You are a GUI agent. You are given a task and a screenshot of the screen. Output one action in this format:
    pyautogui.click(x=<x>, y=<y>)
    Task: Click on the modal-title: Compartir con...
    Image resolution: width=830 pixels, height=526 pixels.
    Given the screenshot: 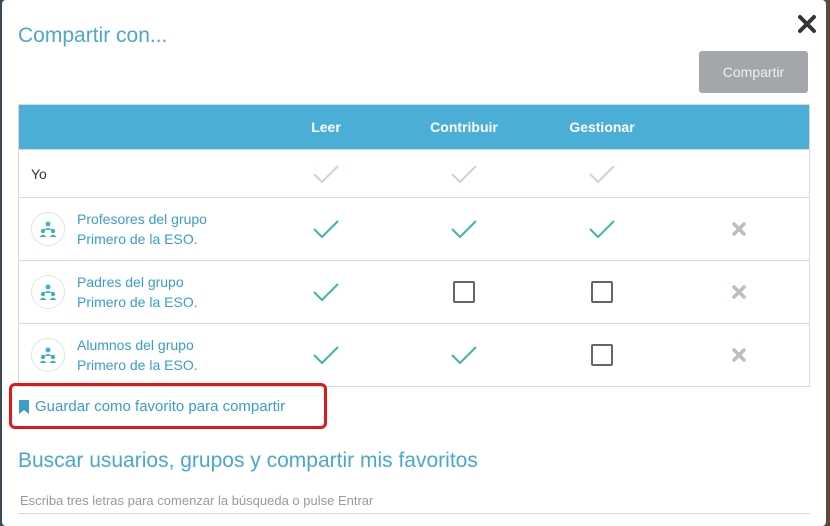 What is the action you would take?
    pyautogui.click(x=93, y=35)
    